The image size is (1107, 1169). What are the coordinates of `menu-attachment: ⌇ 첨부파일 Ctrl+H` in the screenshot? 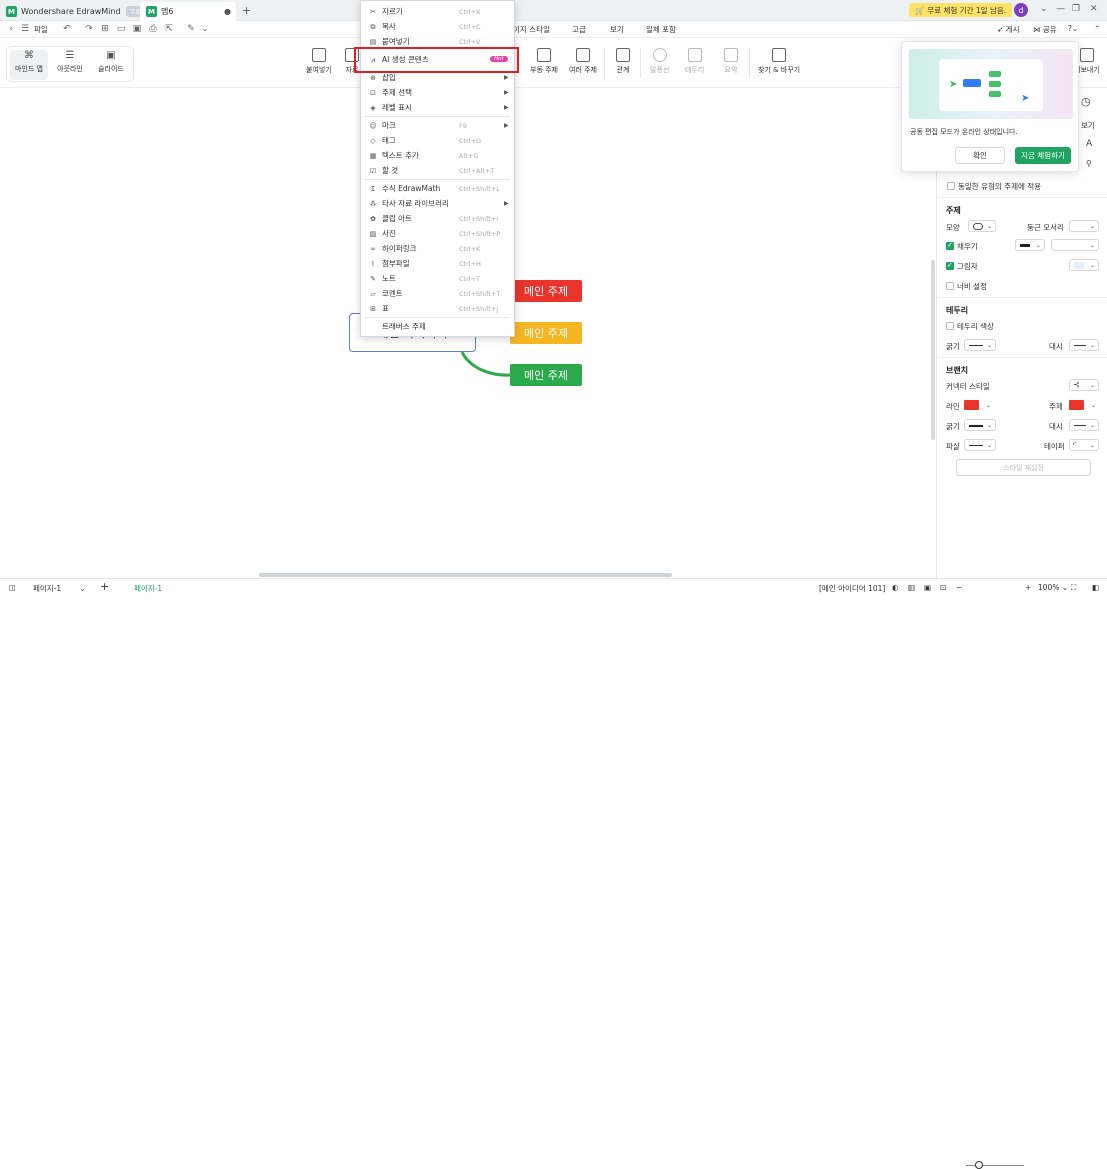 It's located at (437, 263).